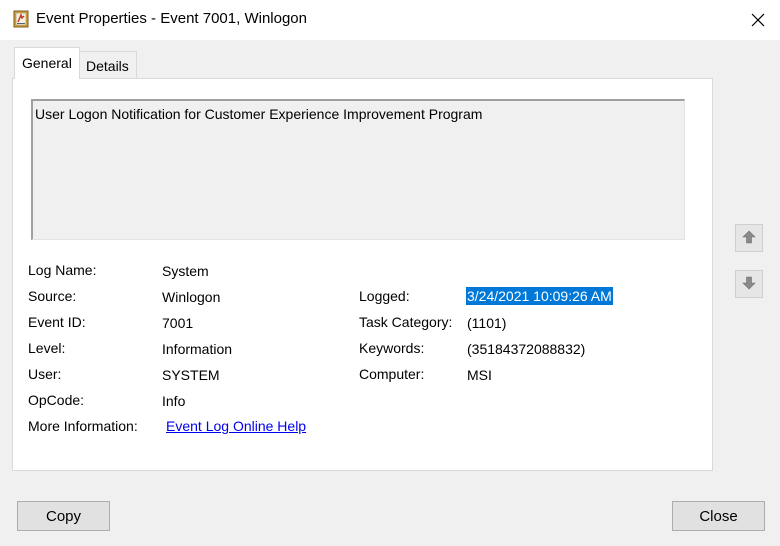 This screenshot has width=780, height=546. I want to click on keywords-label: Keywords:, so click(392, 348).